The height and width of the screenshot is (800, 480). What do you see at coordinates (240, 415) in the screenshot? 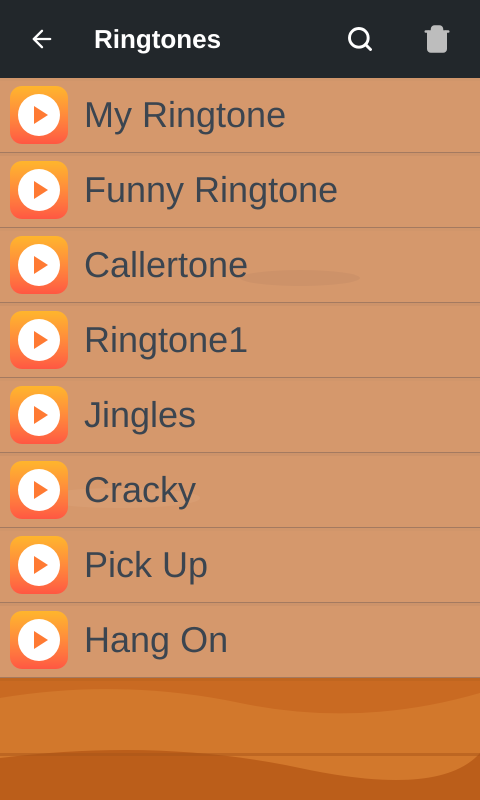
I see `ringtone-row: Jingles` at bounding box center [240, 415].